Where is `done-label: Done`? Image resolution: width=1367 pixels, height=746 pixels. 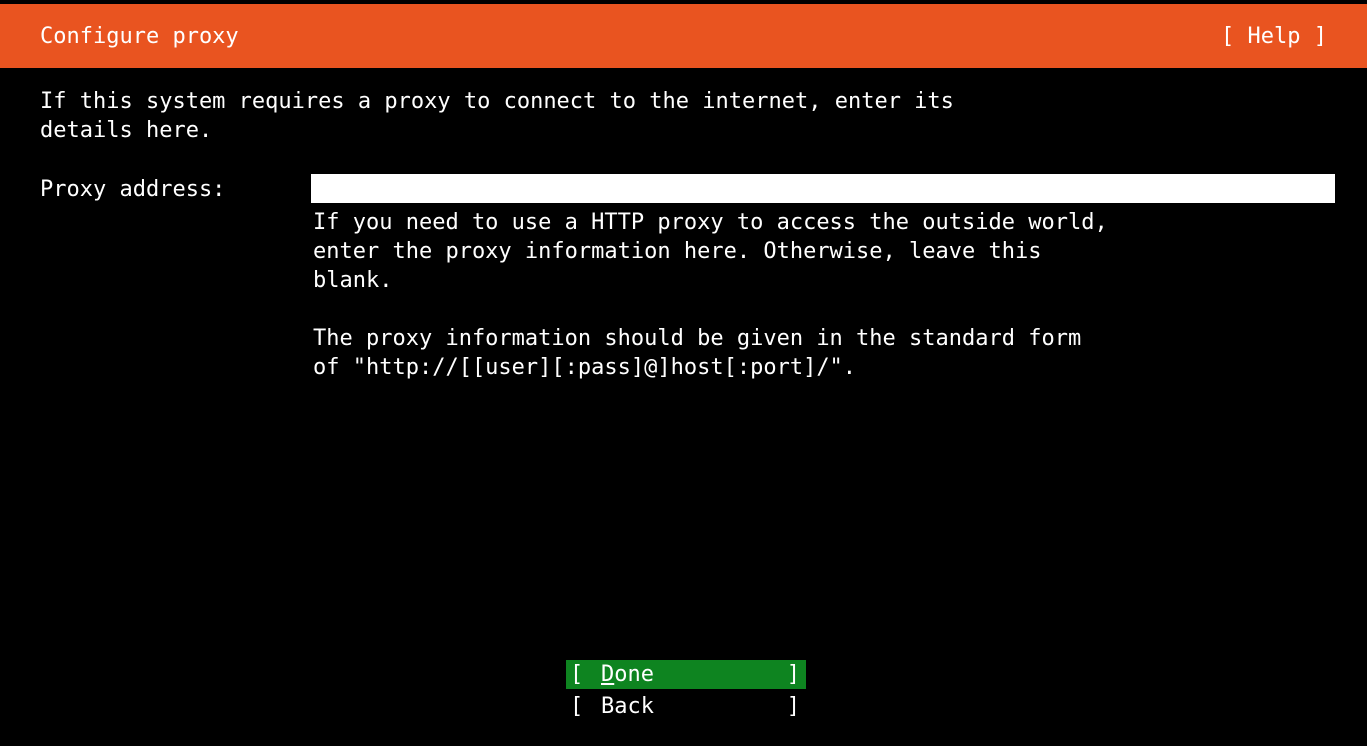
done-label: Done is located at coordinates (627, 674).